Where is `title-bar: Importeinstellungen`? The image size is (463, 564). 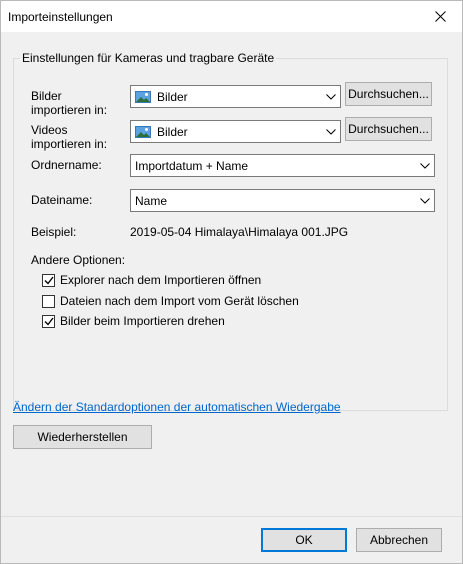
title-bar: Importeinstellungen is located at coordinates (231, 16).